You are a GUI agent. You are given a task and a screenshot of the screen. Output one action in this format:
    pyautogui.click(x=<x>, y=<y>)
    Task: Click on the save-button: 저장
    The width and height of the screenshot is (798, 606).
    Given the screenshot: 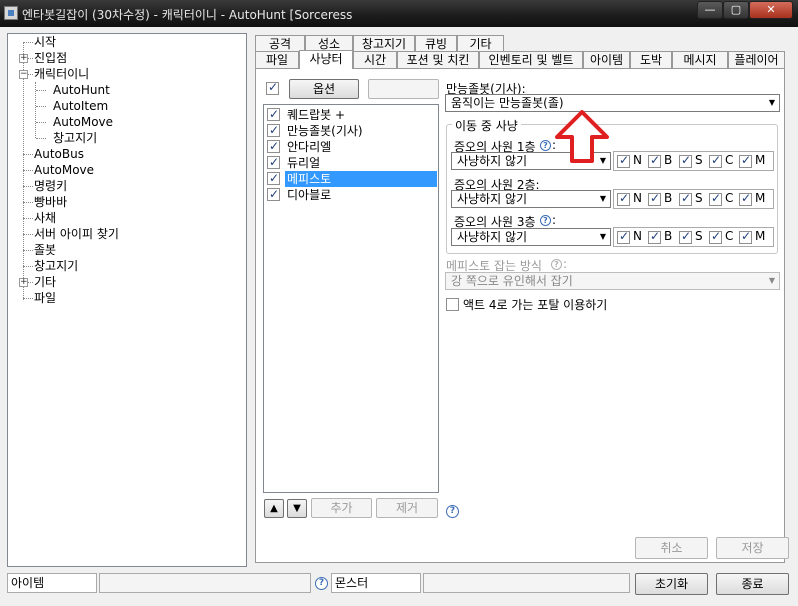 What is the action you would take?
    pyautogui.click(x=752, y=548)
    